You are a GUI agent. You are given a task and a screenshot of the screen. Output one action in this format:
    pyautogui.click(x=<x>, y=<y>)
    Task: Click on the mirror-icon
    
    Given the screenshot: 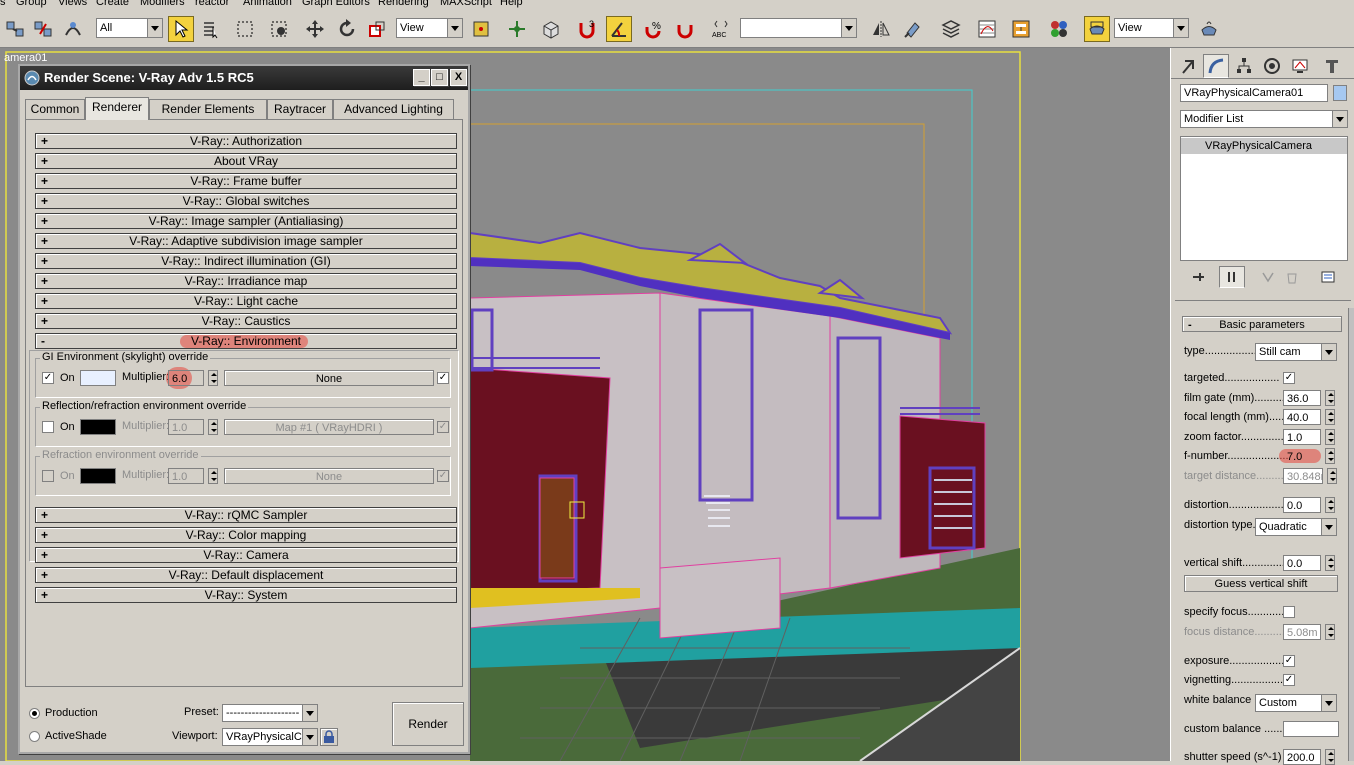 What is the action you would take?
    pyautogui.click(x=881, y=29)
    